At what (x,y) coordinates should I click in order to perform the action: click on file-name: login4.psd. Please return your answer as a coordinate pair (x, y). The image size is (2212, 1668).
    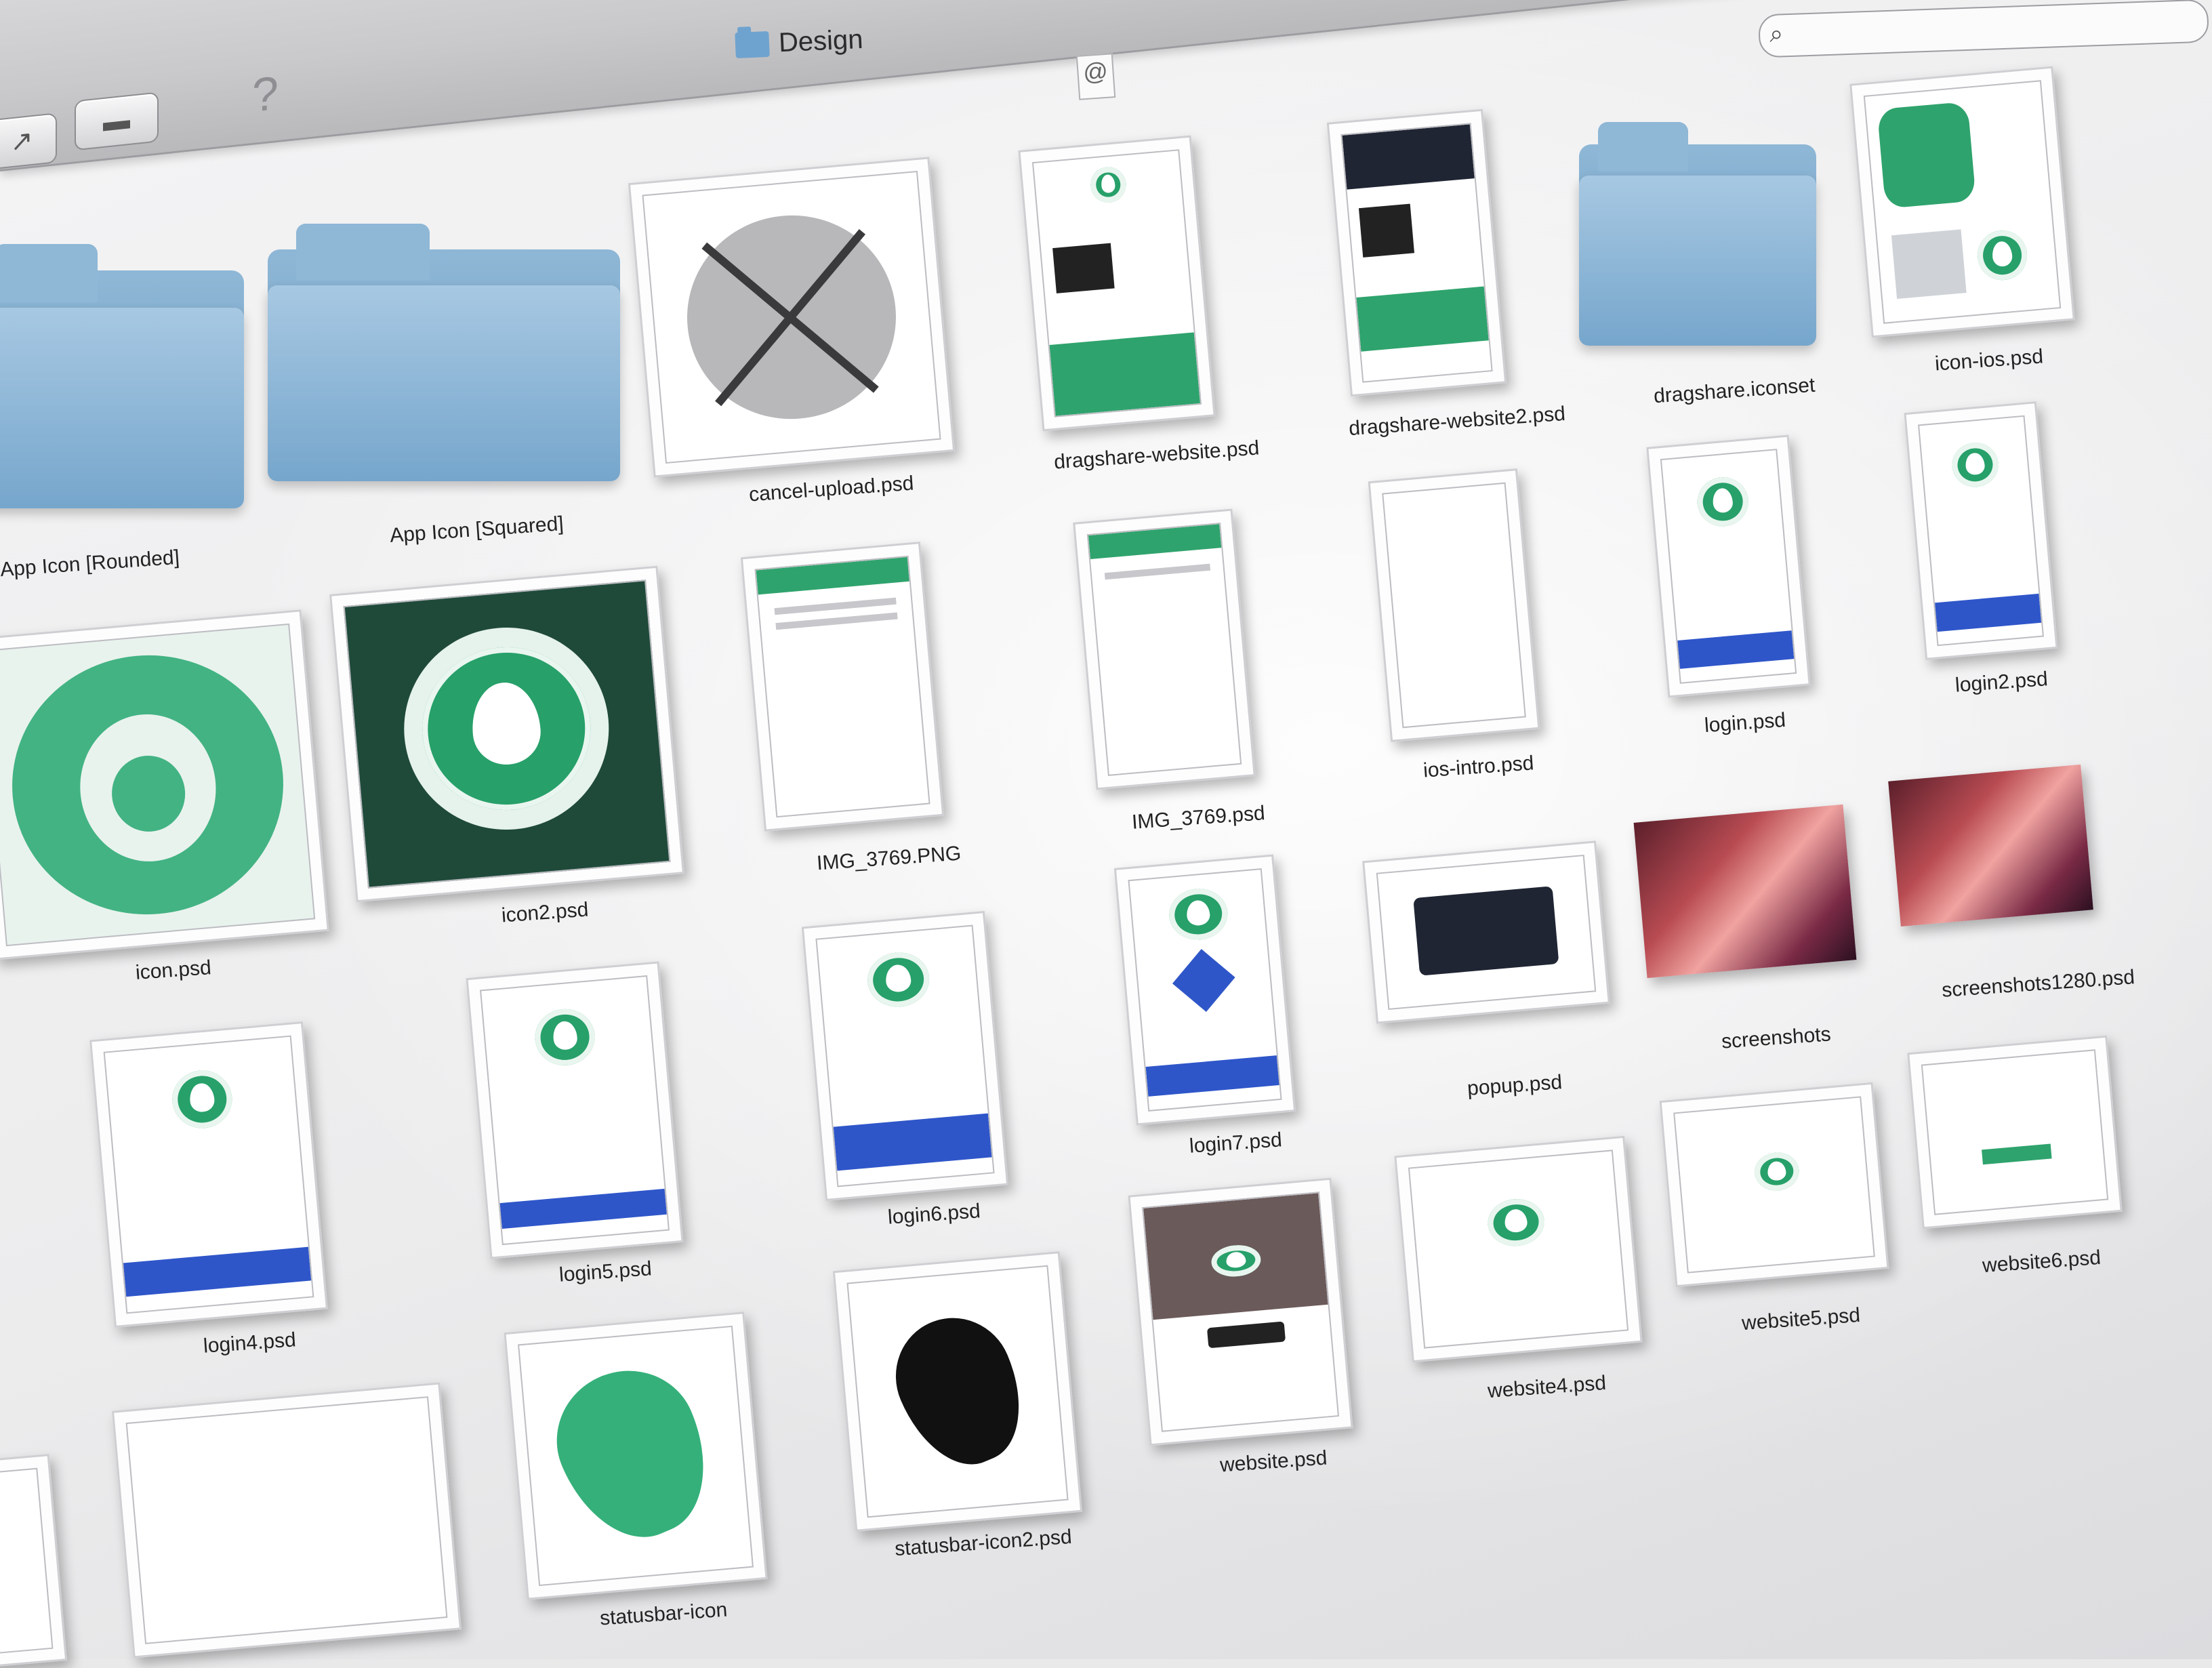
    Looking at the image, I should click on (249, 1343).